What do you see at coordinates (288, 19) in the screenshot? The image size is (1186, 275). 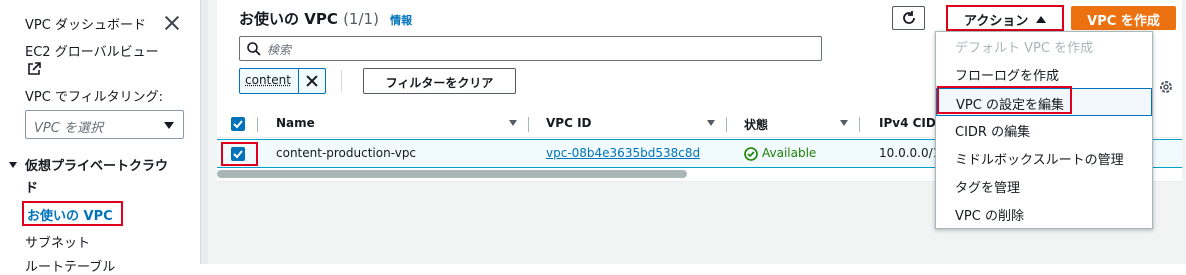 I see `page-title-text: お使いの VPC` at bounding box center [288, 19].